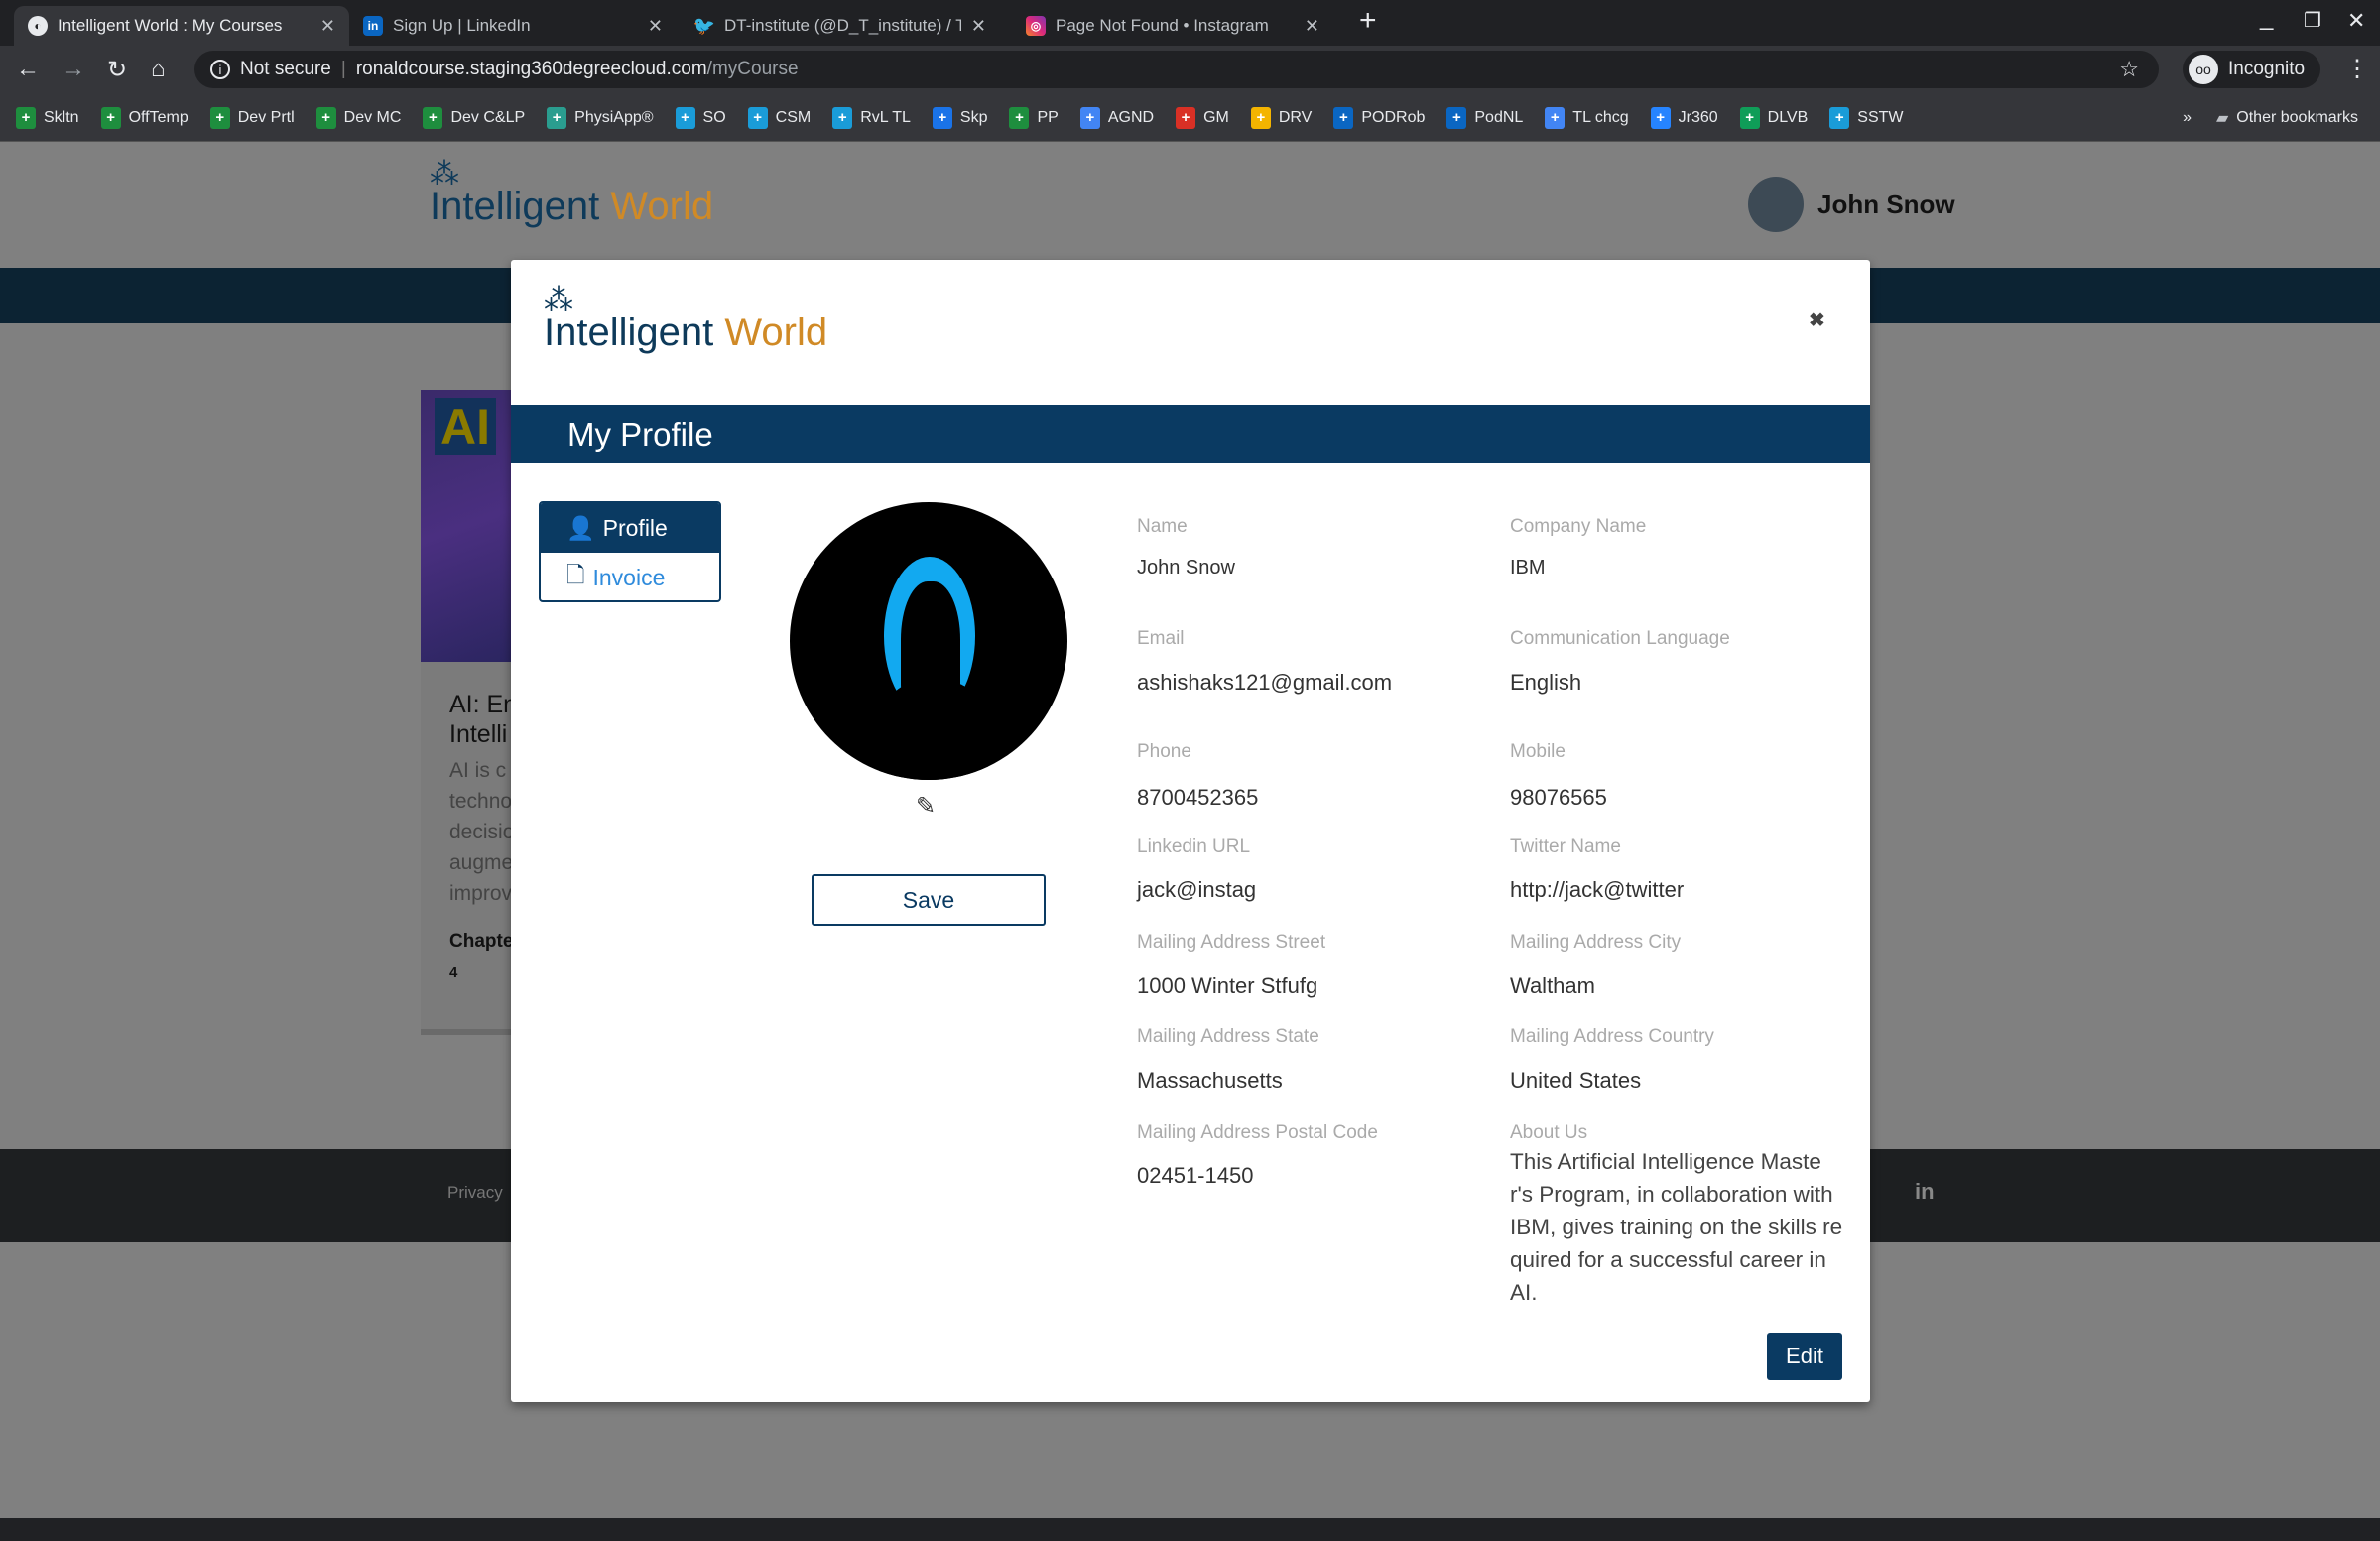  I want to click on url-host: ronaldcourse.staging360degreecloud.com, so click(531, 69).